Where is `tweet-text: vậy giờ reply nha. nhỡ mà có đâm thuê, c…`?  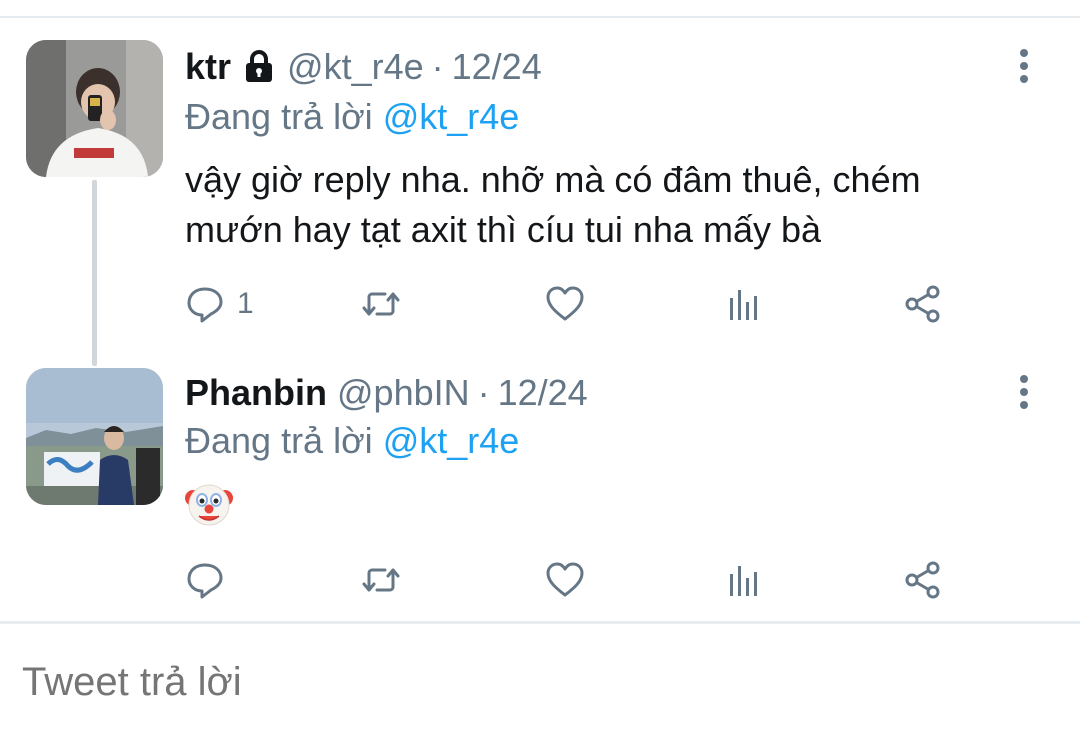
tweet-text: vậy giờ reply nha. nhỡ mà có đâm thuê, c… is located at coordinates (553, 204).